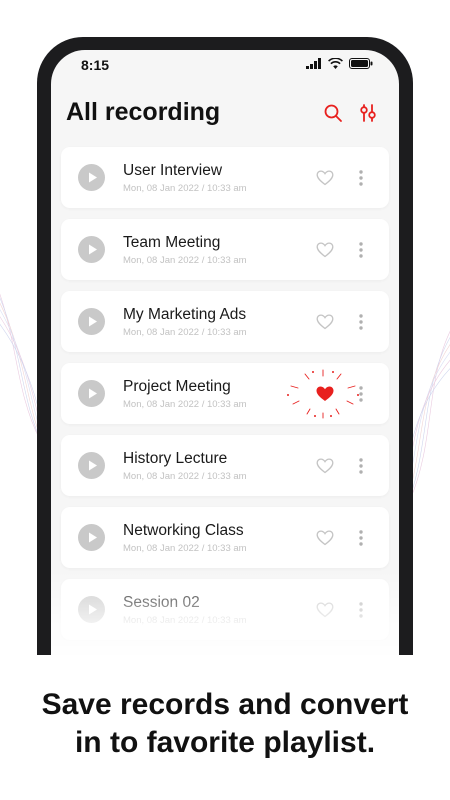 The width and height of the screenshot is (450, 800). I want to click on caption-line-1: Save records and convert, so click(225, 704).